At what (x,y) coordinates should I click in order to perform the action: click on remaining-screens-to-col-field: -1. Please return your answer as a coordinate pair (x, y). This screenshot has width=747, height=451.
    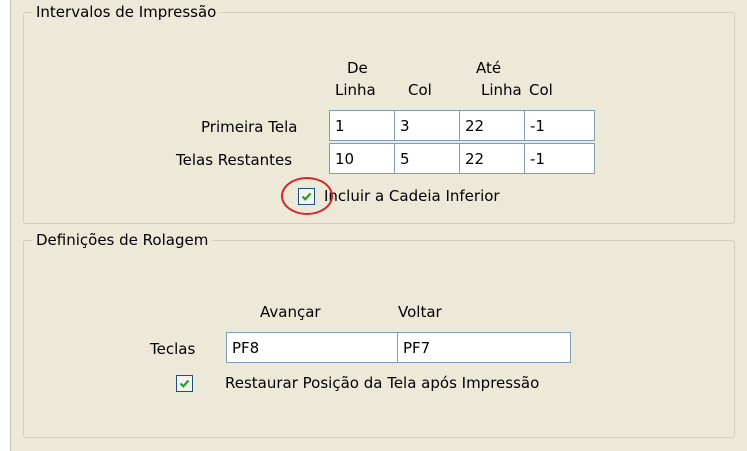
    Looking at the image, I should click on (559, 158).